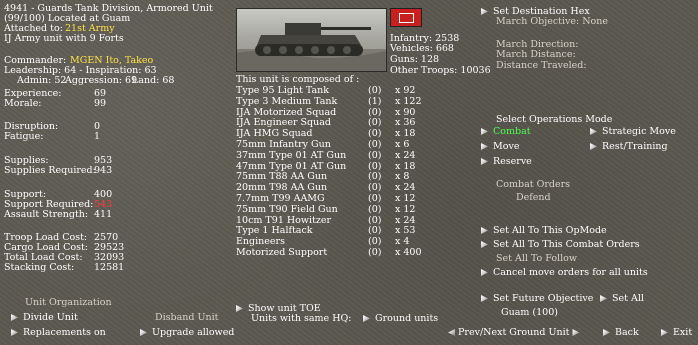  I want to click on composition-row: 75mm Infantry Gun (0) x 6, so click(336, 145).